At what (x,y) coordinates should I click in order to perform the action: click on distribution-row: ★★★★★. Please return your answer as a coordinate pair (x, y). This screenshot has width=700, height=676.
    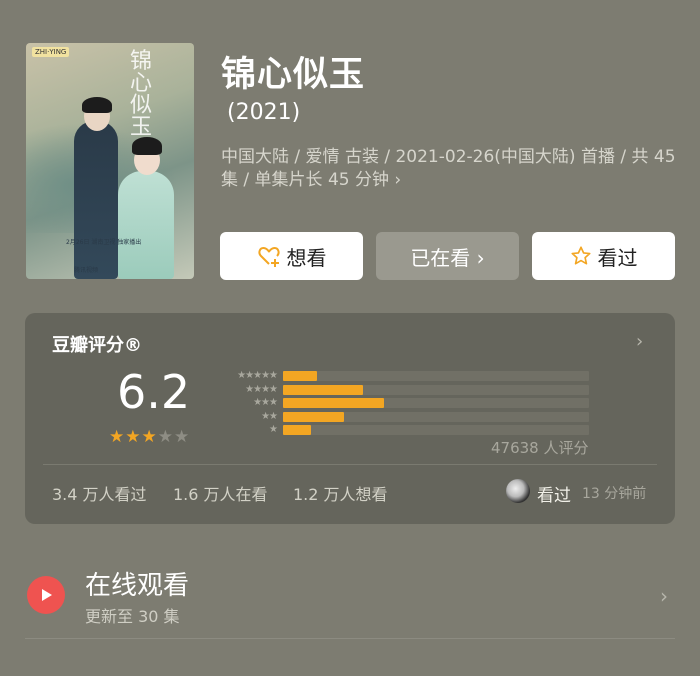
    Looking at the image, I should click on (402, 375).